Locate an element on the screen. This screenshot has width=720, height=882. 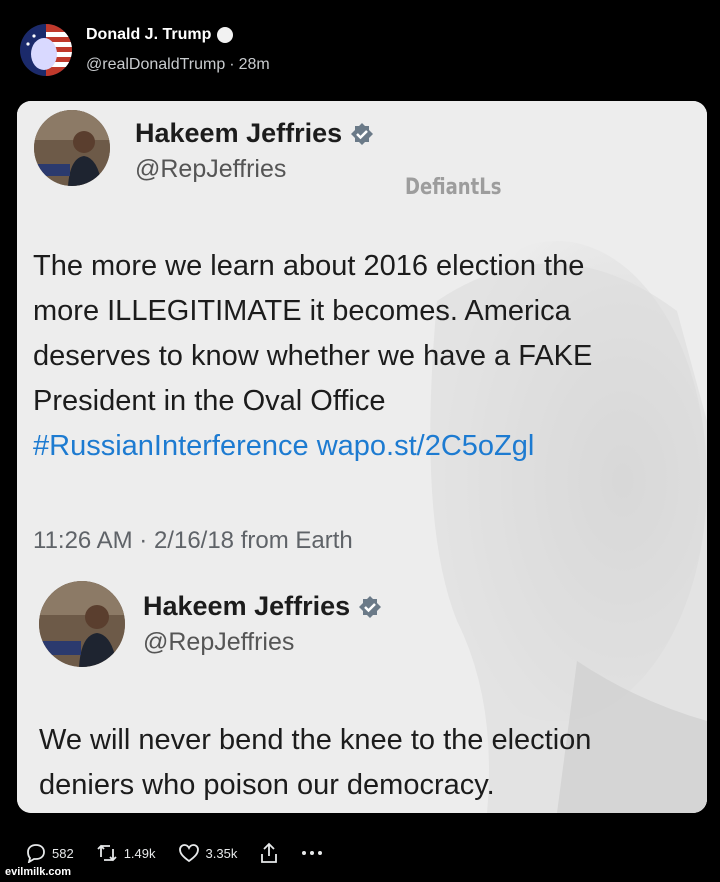
site-credit: evilmilk.com is located at coordinates (38, 872).